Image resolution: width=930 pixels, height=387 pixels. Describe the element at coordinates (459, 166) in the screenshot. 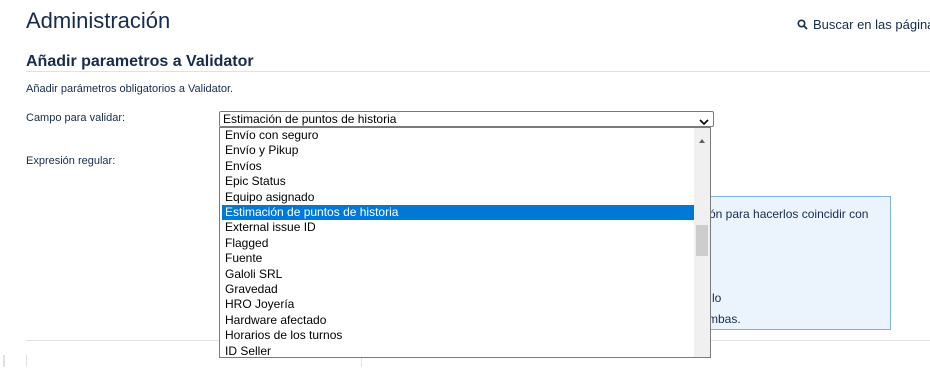

I see `dropdown-option: Envíos` at that location.